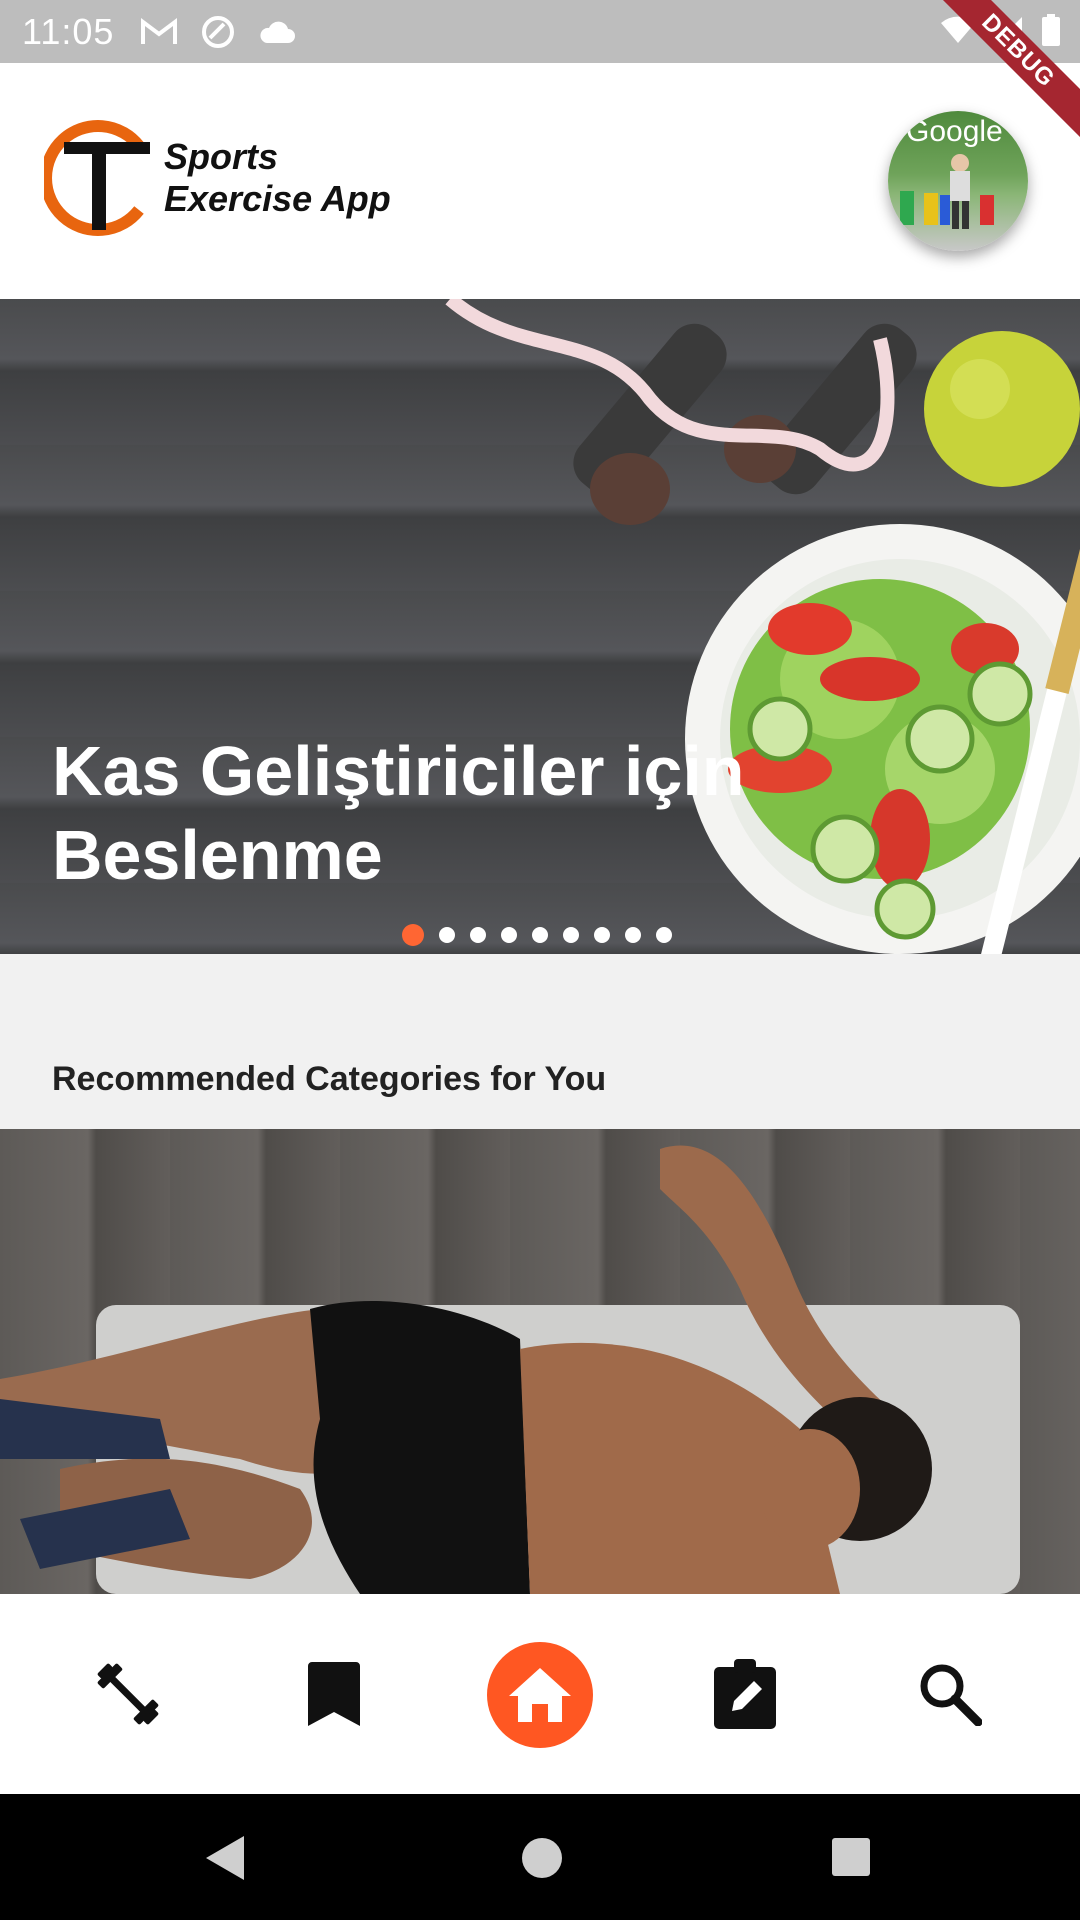  I want to click on app-logo: Sports Exercise App, so click(217, 178).